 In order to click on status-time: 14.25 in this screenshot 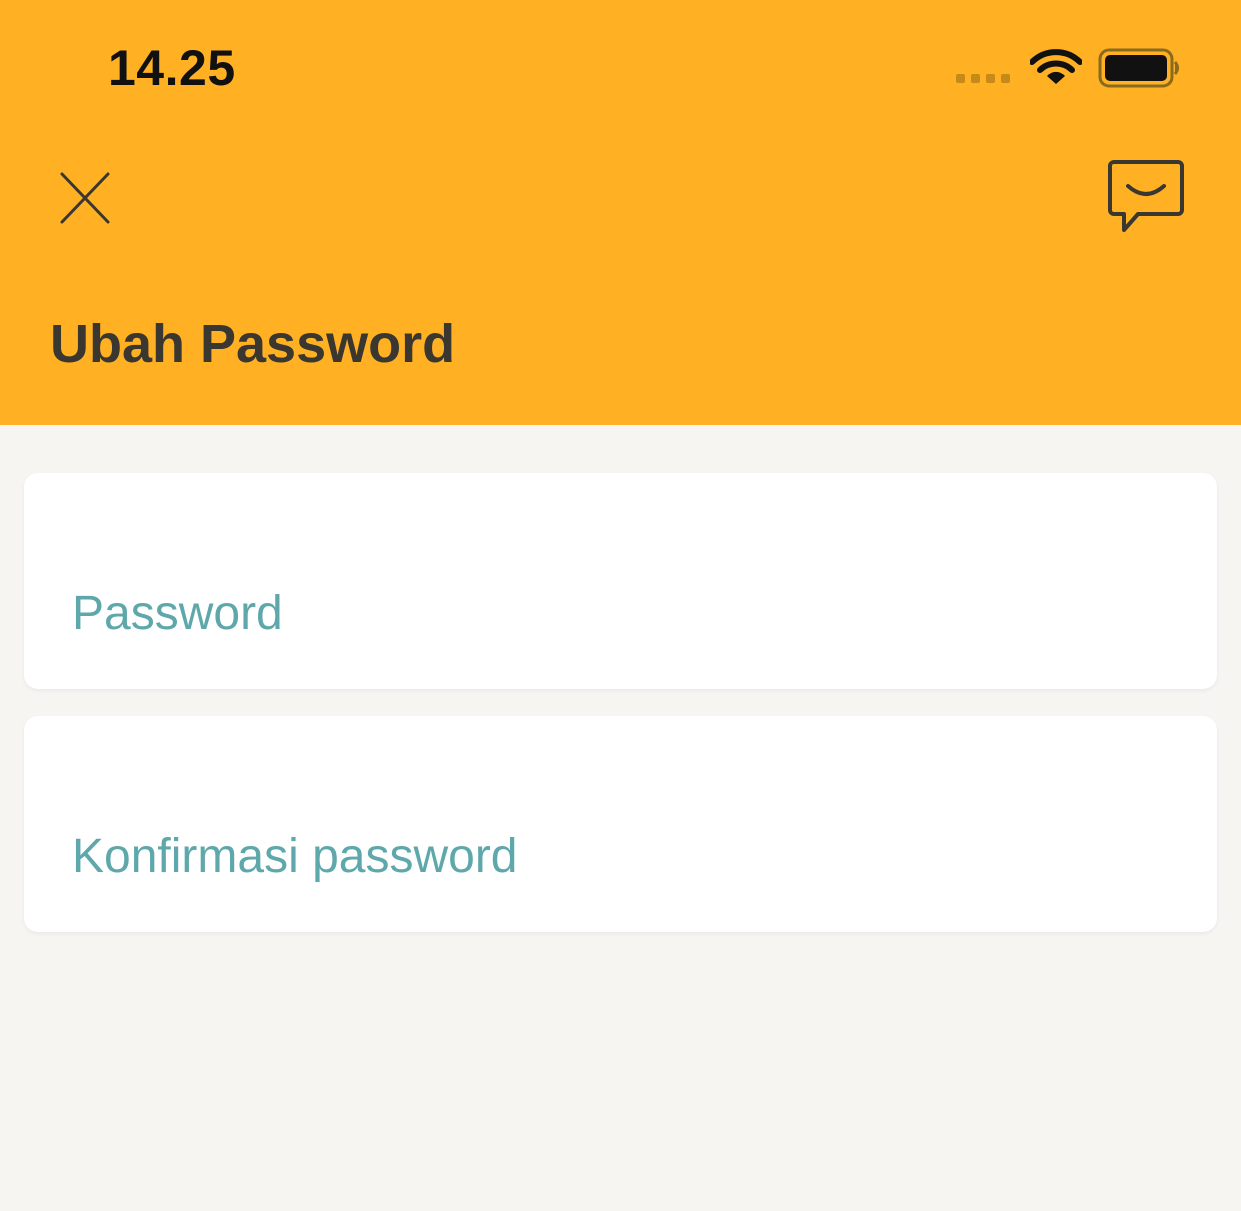, I will do `click(172, 68)`.